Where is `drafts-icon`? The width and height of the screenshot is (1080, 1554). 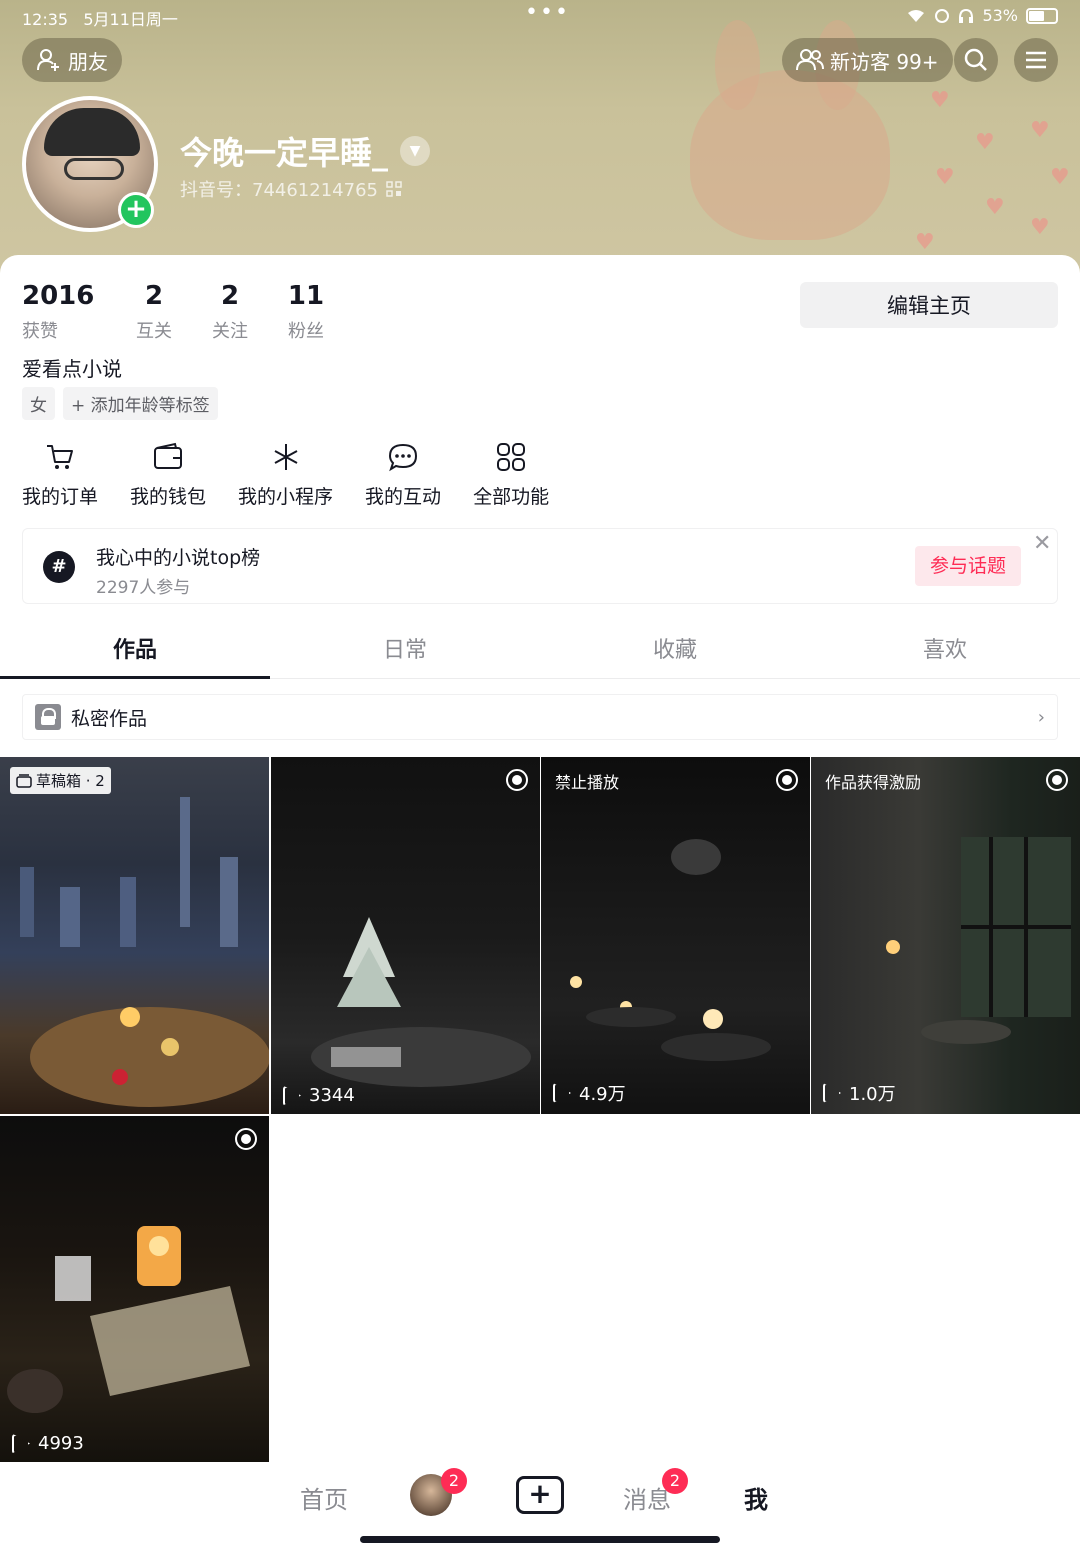 drafts-icon is located at coordinates (24, 780).